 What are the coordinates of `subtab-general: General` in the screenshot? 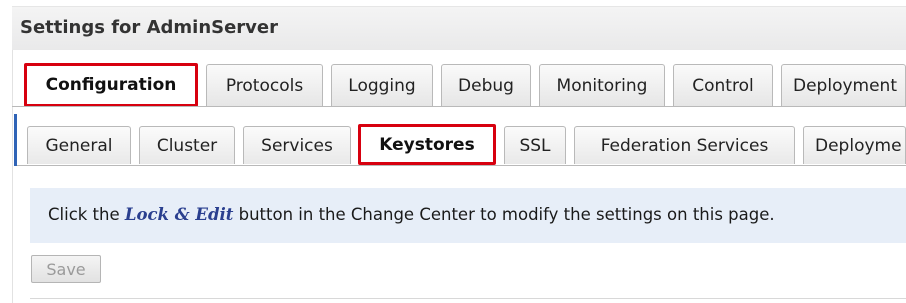 It's located at (79, 145).